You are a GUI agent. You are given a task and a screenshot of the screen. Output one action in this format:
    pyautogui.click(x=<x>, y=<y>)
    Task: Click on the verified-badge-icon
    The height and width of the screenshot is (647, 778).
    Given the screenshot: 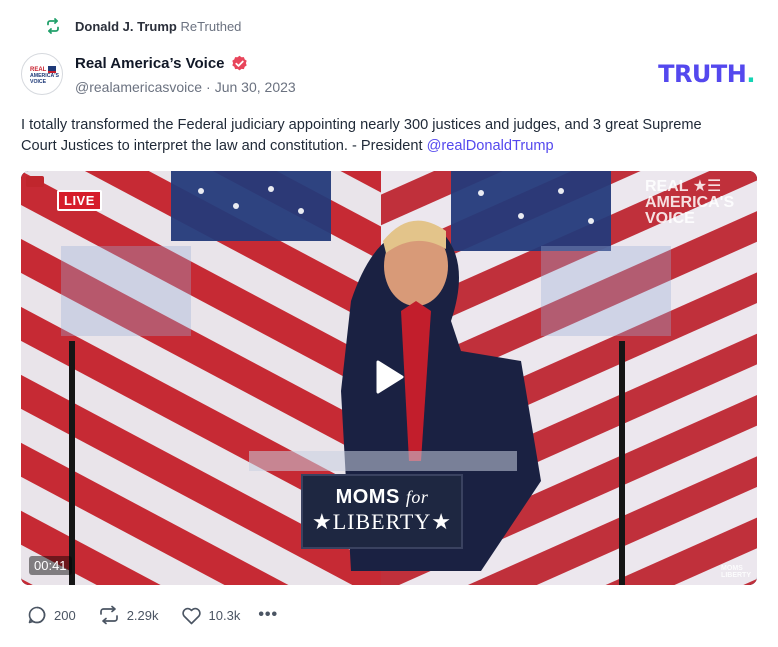 What is the action you would take?
    pyautogui.click(x=239, y=63)
    